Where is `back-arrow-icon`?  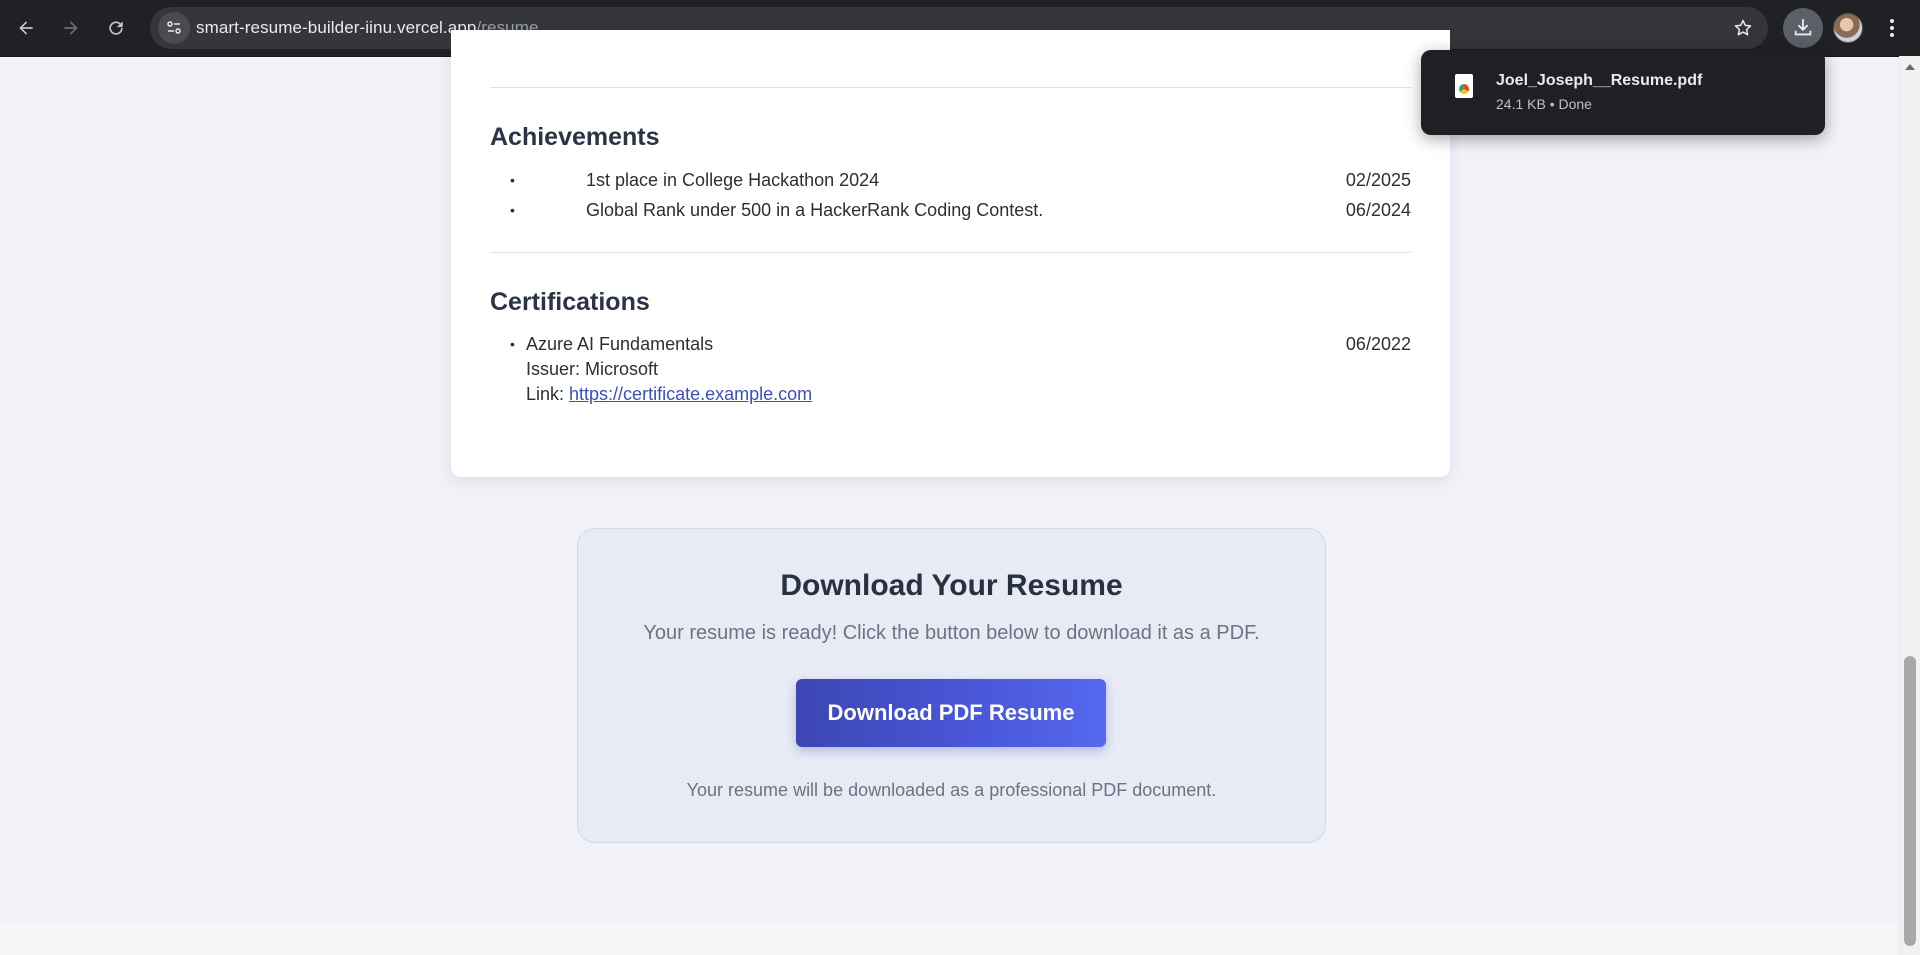 back-arrow-icon is located at coordinates (26, 28).